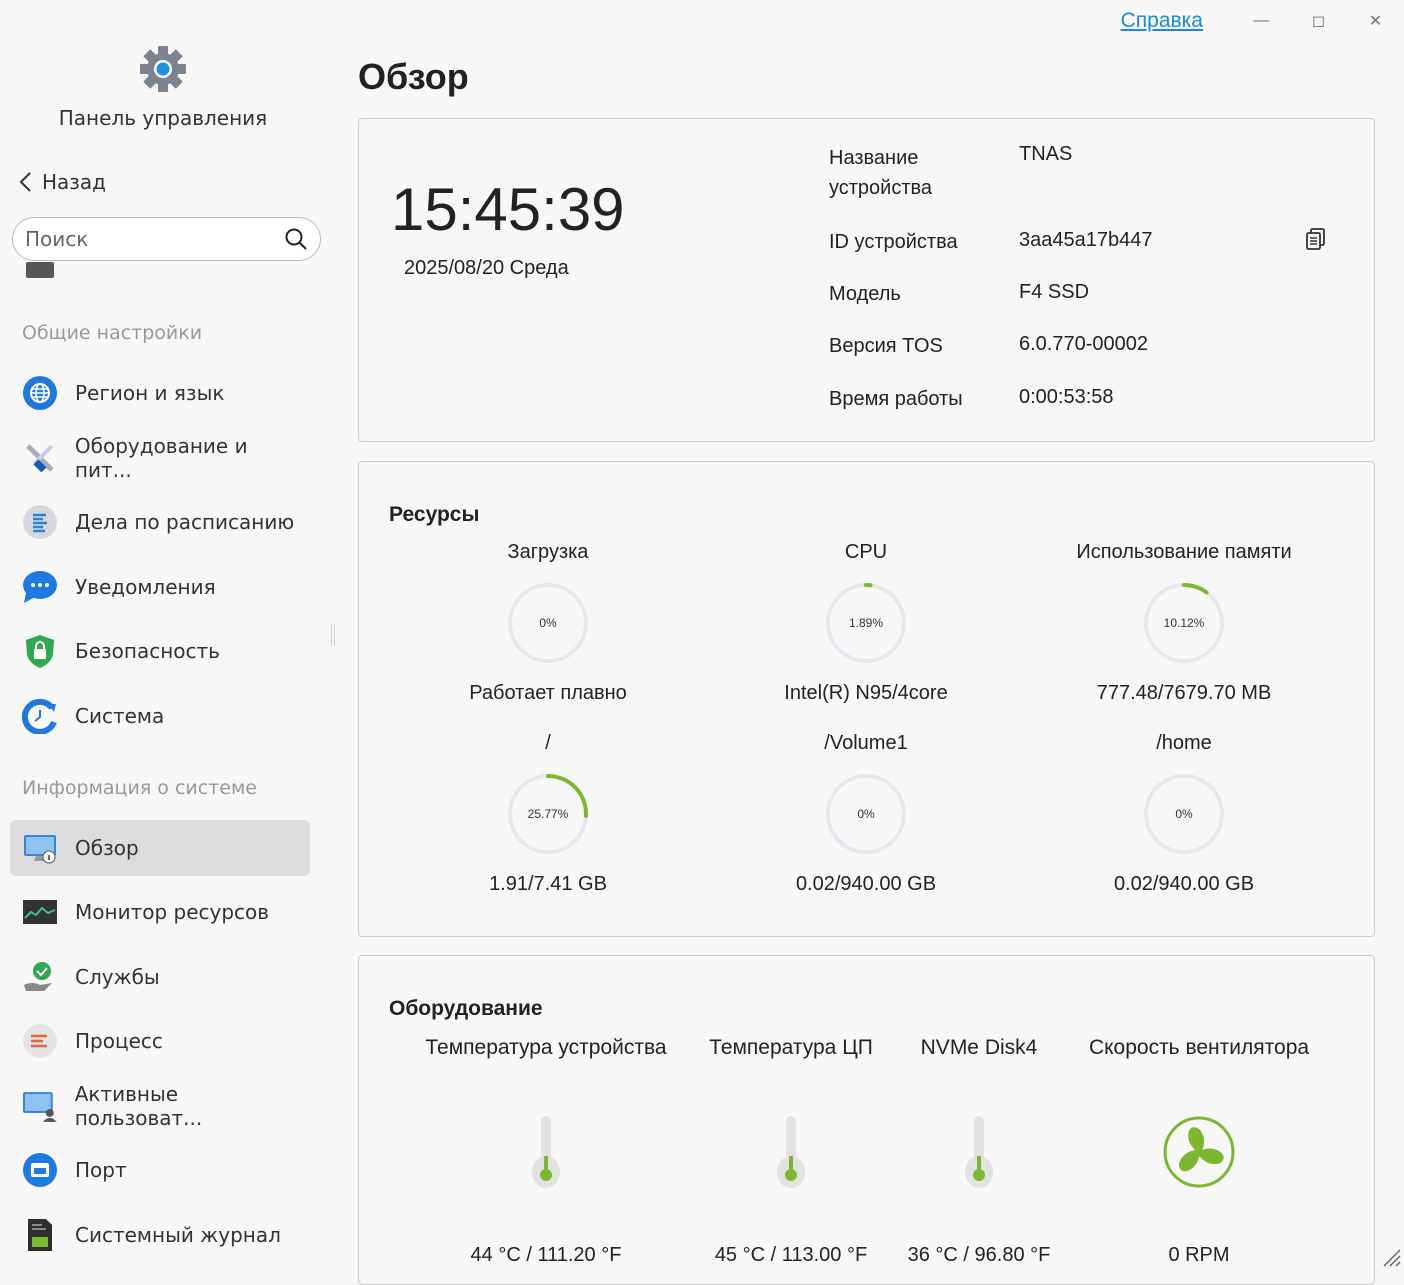 The width and height of the screenshot is (1404, 1285). I want to click on sidebar-item-label: Регион и язык, so click(150, 393).